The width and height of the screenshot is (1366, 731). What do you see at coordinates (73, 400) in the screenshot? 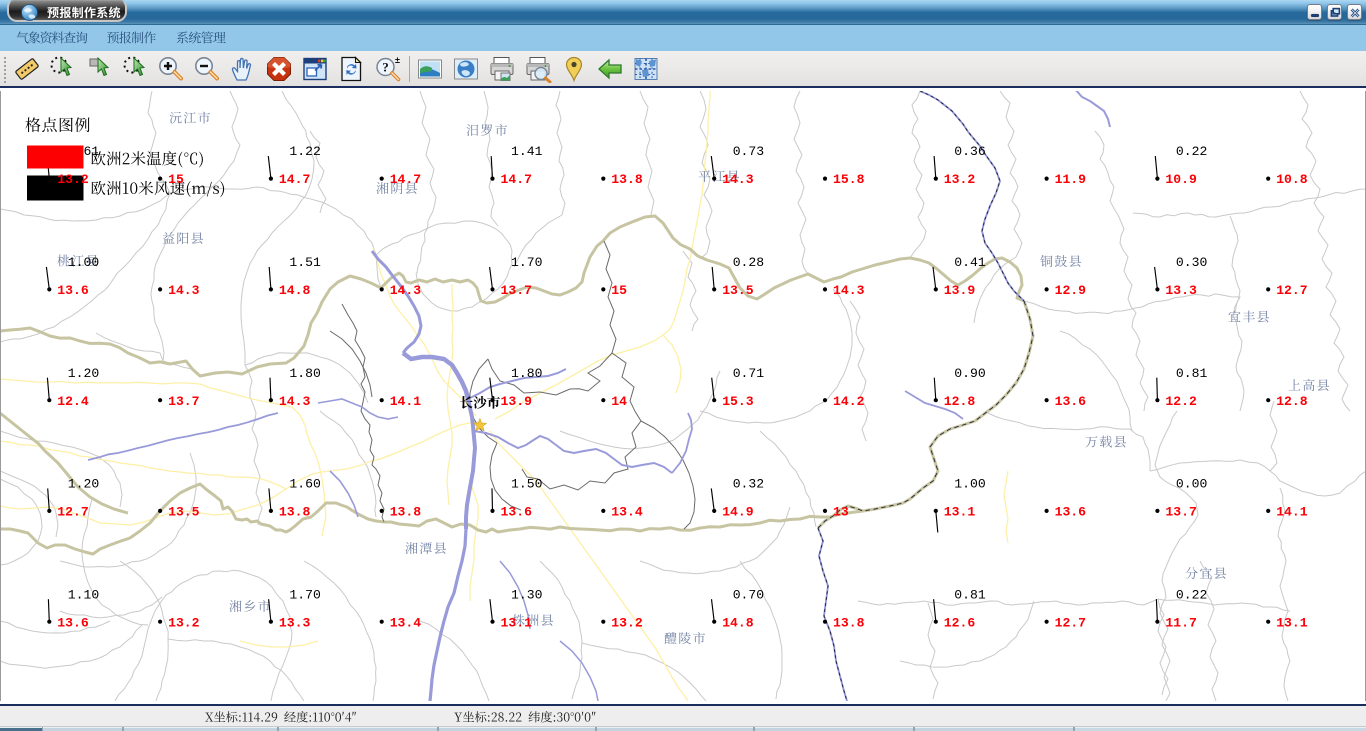
I see `svg-text: 12.4` at bounding box center [73, 400].